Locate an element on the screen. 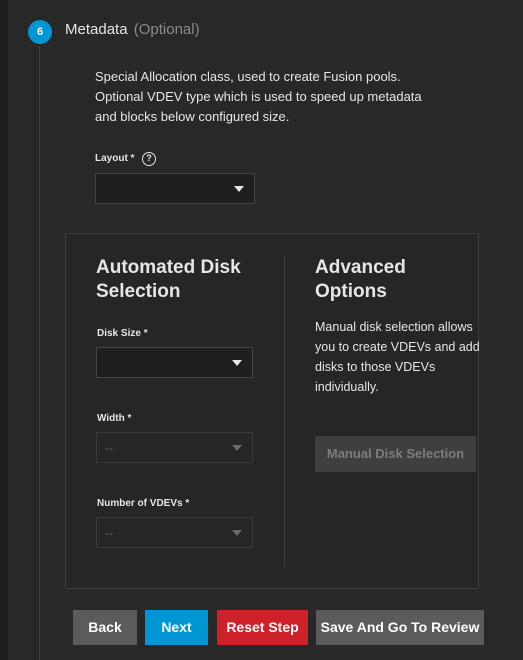  help-icon: ? is located at coordinates (149, 159).